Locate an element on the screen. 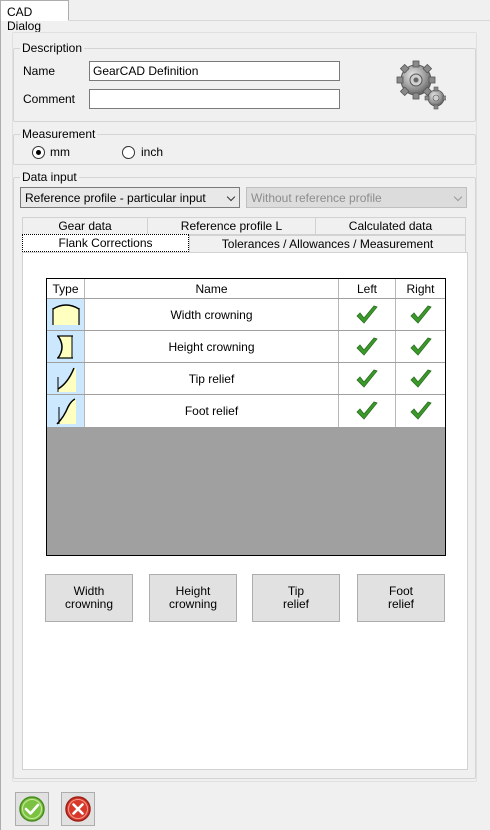 The width and height of the screenshot is (490, 830). name-field: GearCAD Definition is located at coordinates (214, 71).